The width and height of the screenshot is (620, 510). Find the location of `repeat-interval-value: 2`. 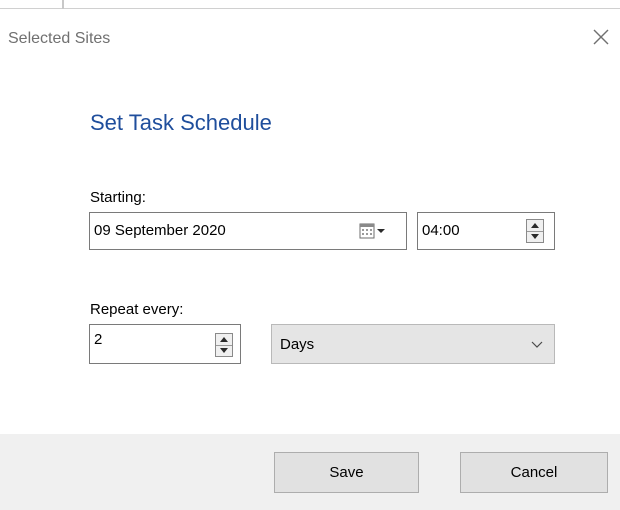

repeat-interval-value: 2 is located at coordinates (98, 339).